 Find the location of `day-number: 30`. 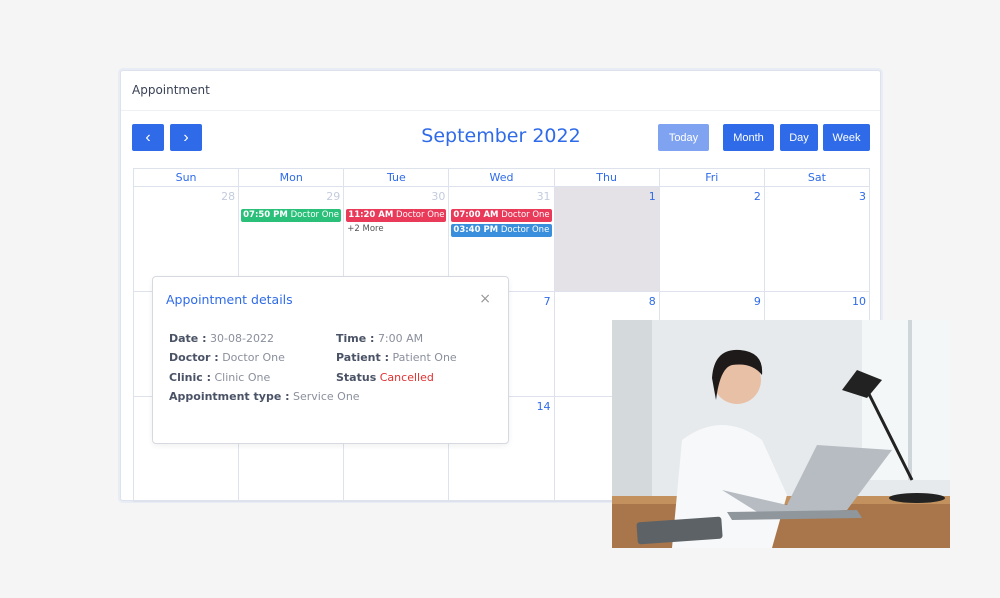

day-number: 30 is located at coordinates (438, 196).